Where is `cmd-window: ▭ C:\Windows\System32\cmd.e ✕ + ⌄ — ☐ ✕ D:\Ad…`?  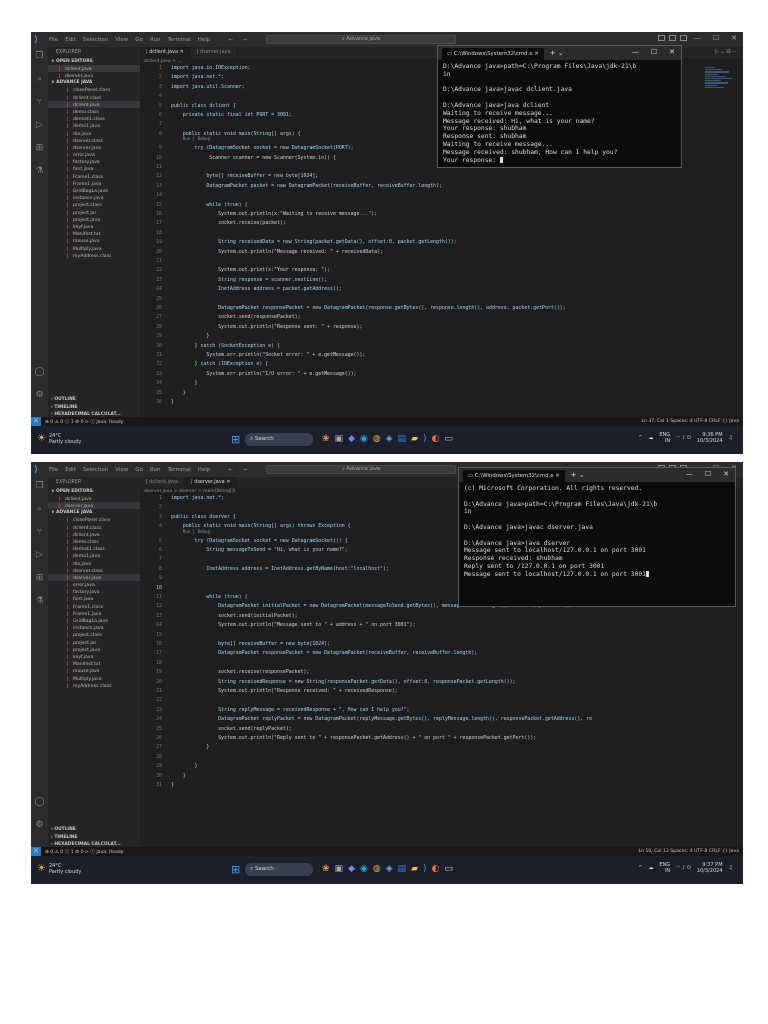
cmd-window: ▭ C:\Windows\System32\cmd.e ✕ + ⌄ — ☐ ✕ D:\Ad… is located at coordinates (559, 106).